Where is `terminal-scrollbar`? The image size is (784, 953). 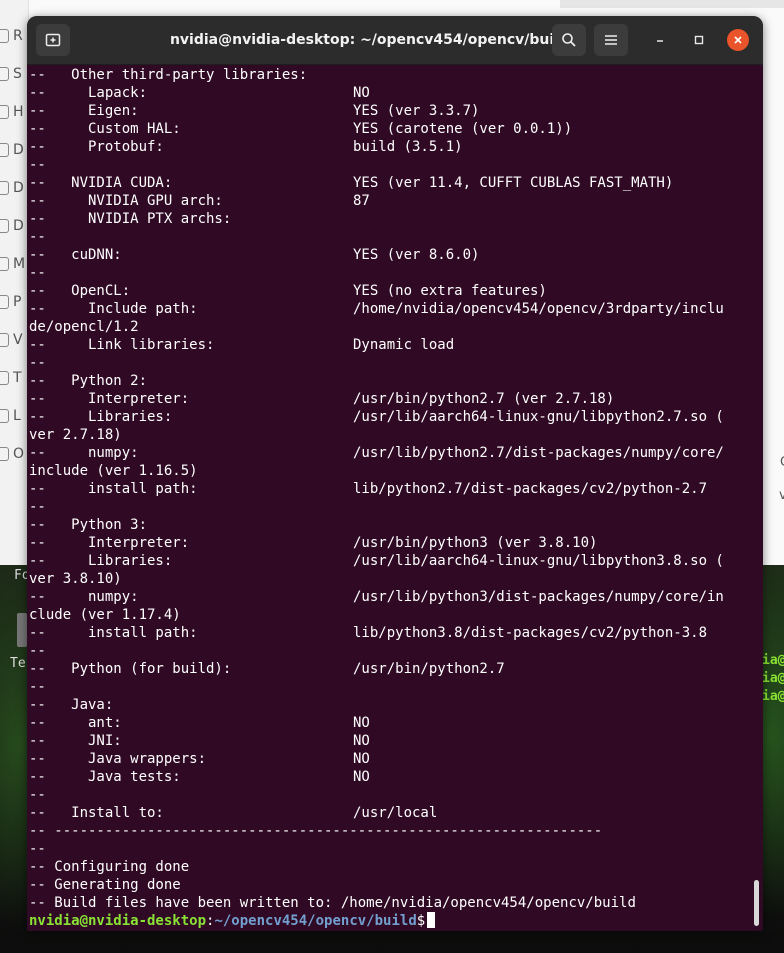 terminal-scrollbar is located at coordinates (756, 903).